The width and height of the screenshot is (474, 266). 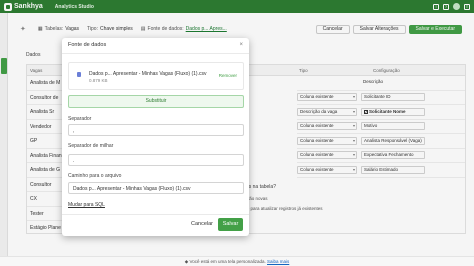 What do you see at coordinates (227, 261) in the screenshot?
I see `custom-screen-notice: Você está em uma tela personalizada.` at bounding box center [227, 261].